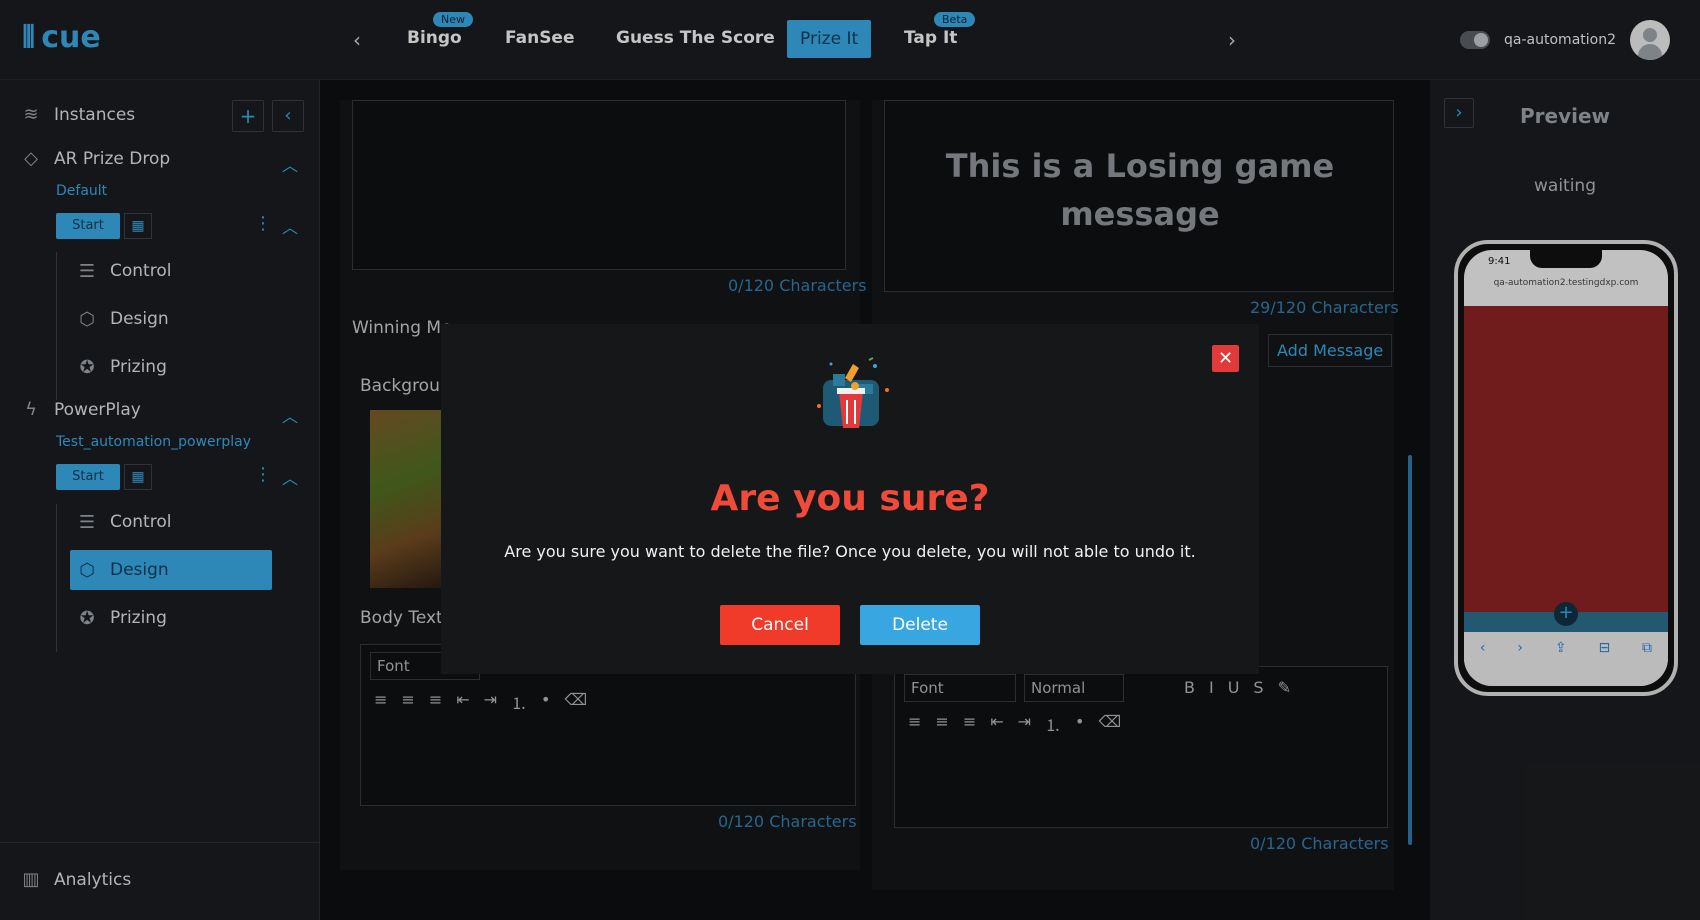  Describe the element at coordinates (780, 625) in the screenshot. I see `cancel-button: Cancel` at that location.